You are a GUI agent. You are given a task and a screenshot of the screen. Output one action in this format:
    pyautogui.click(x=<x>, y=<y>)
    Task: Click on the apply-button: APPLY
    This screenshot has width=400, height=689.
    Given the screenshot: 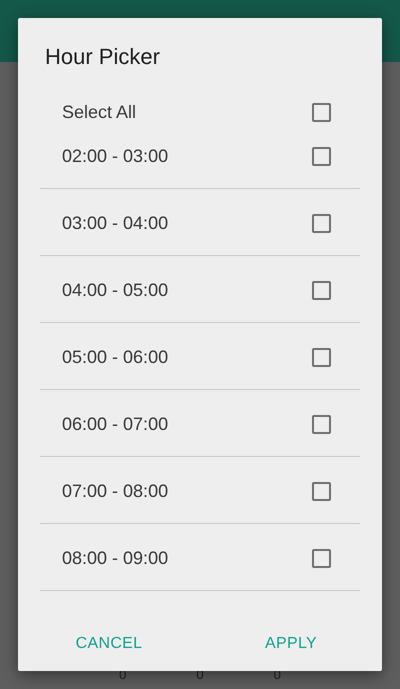 What is the action you would take?
    pyautogui.click(x=291, y=644)
    